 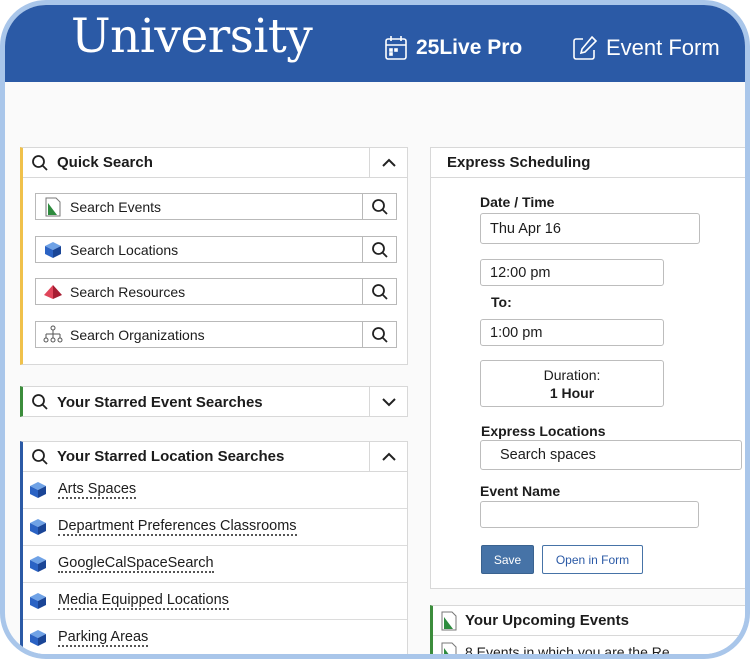 I want to click on date-value: Thu Apr 16, so click(x=525, y=228).